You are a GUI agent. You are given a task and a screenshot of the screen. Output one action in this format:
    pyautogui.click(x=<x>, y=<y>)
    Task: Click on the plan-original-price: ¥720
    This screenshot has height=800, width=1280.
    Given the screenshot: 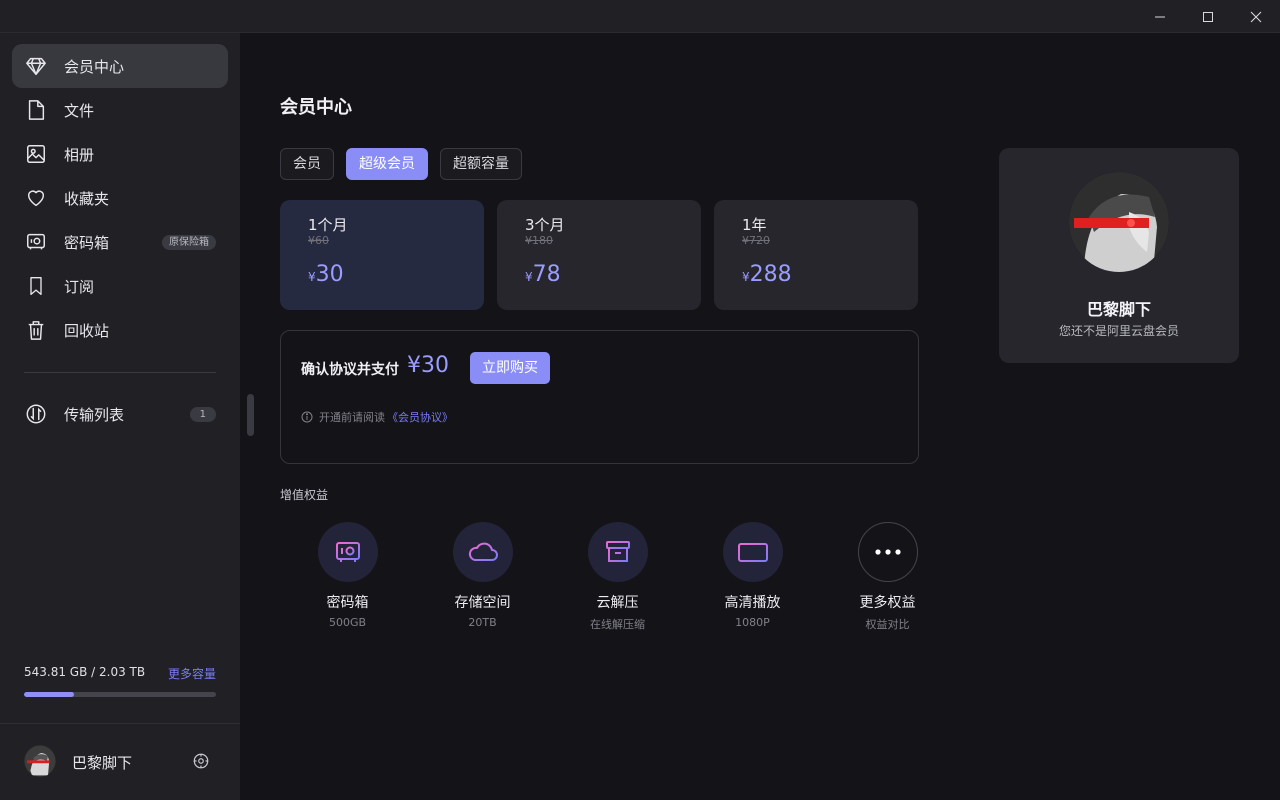 What is the action you would take?
    pyautogui.click(x=756, y=240)
    